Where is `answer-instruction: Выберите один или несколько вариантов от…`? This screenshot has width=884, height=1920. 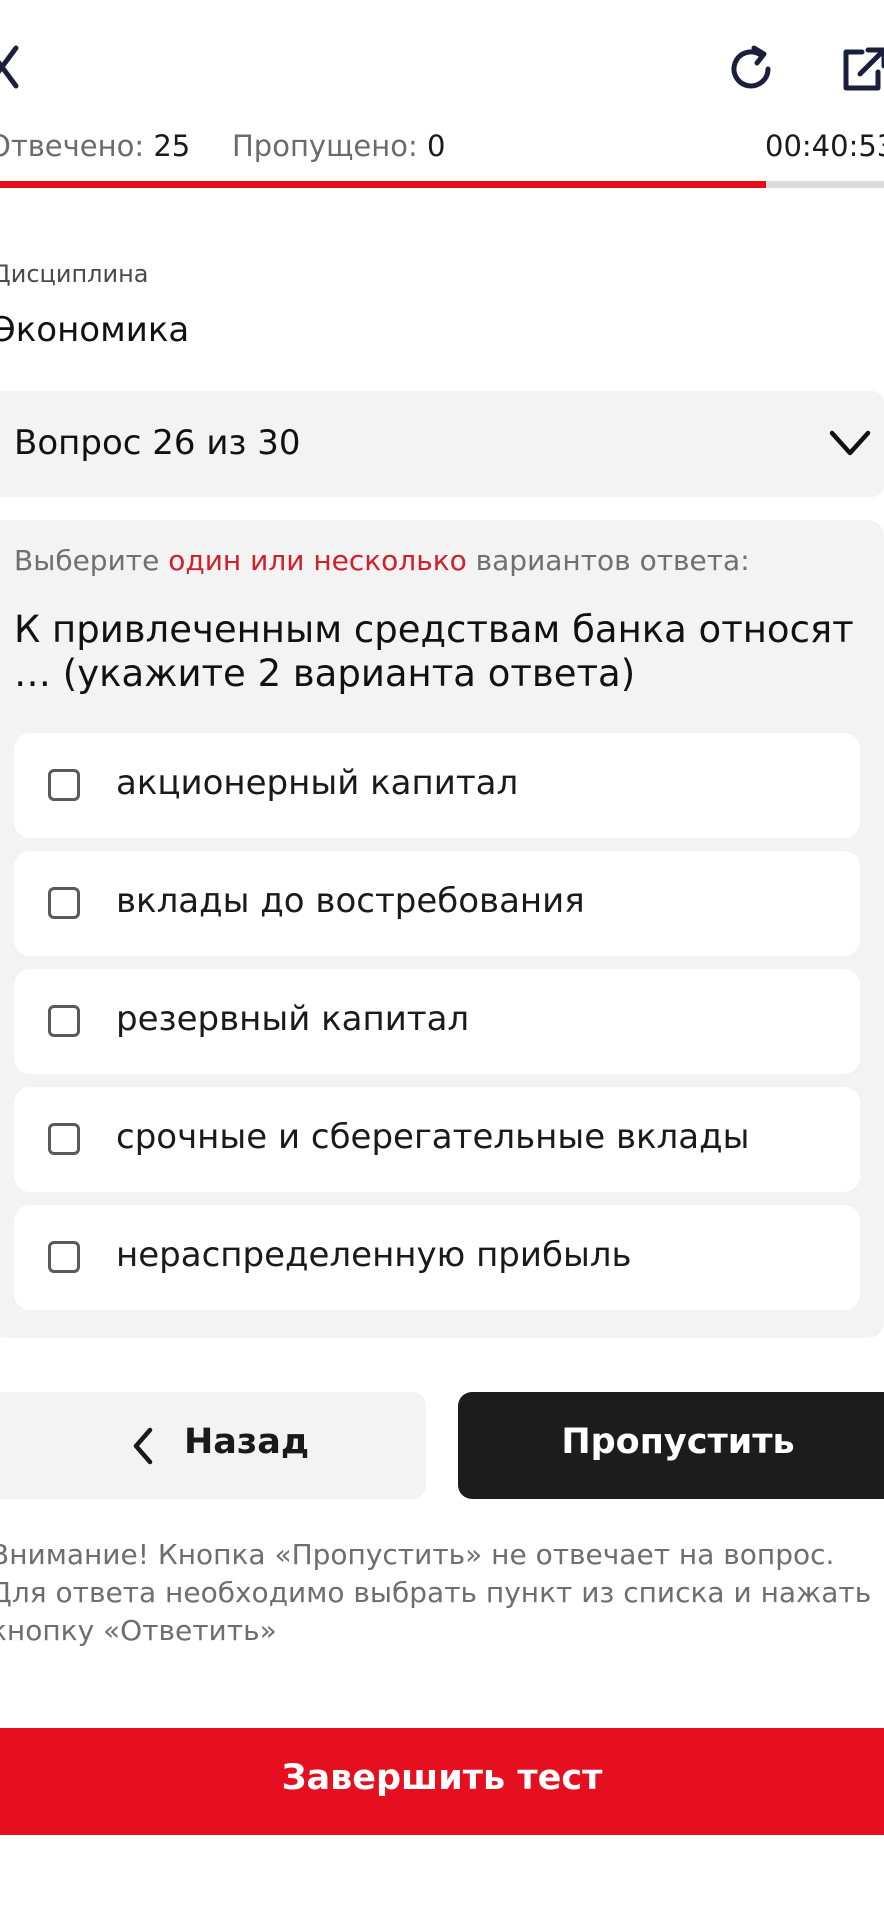 answer-instruction: Выберите один или несколько вариантов от… is located at coordinates (382, 560).